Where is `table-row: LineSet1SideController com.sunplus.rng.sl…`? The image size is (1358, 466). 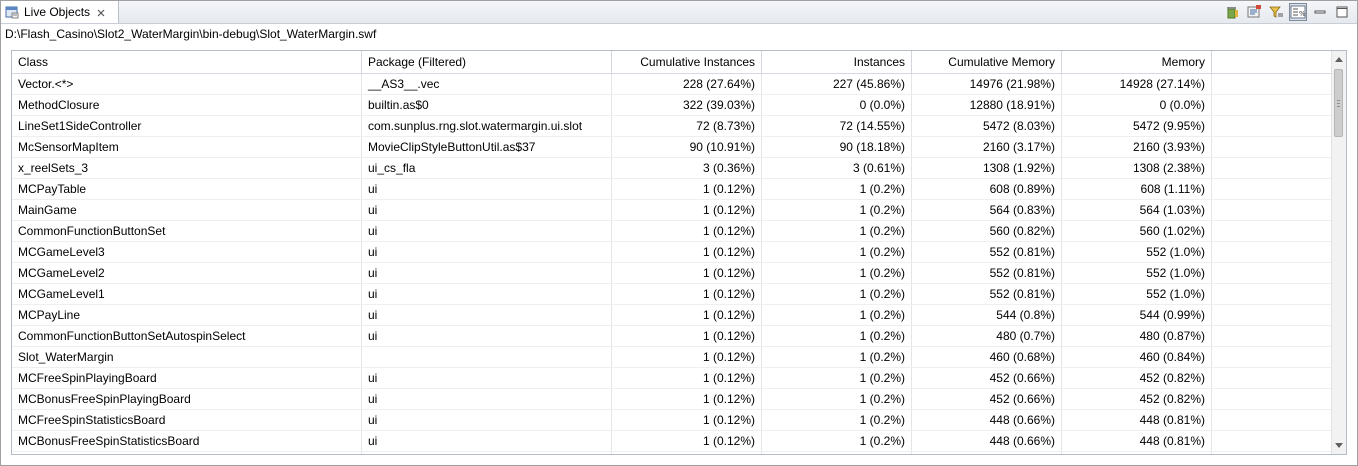
table-row: LineSet1SideController com.sunplus.rng.sl… is located at coordinates (672, 126).